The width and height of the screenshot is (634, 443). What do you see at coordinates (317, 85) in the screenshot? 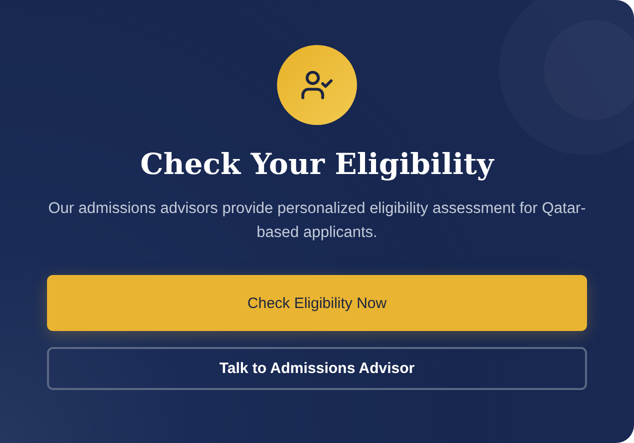
I see `user-check-icon` at bounding box center [317, 85].